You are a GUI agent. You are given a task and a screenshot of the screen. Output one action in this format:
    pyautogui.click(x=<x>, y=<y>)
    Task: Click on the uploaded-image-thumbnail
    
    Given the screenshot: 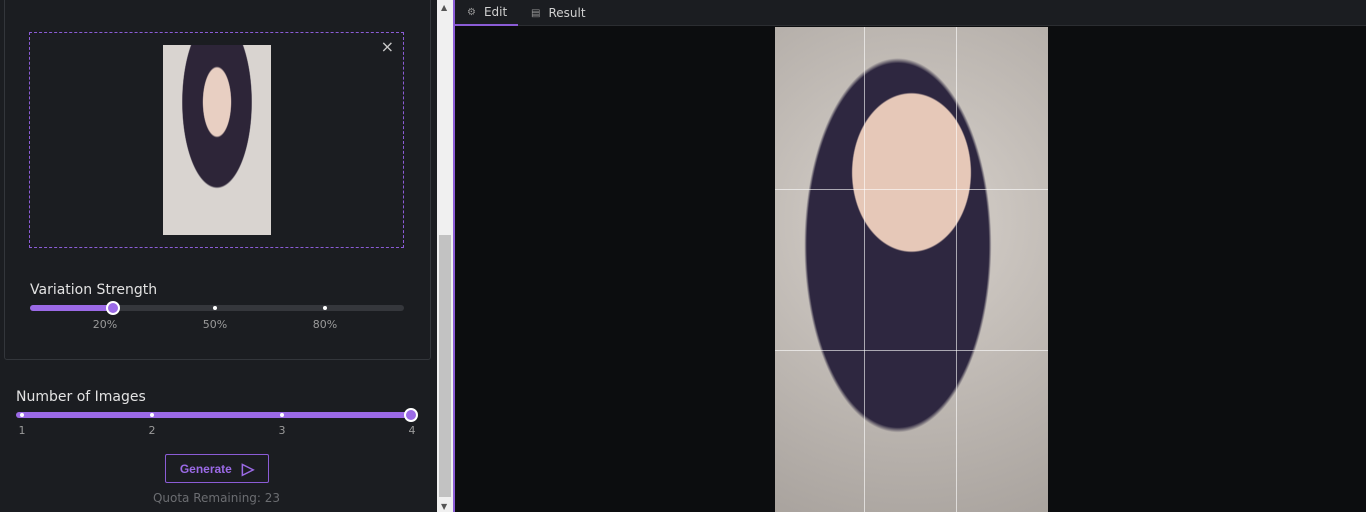 What is the action you would take?
    pyautogui.click(x=217, y=140)
    